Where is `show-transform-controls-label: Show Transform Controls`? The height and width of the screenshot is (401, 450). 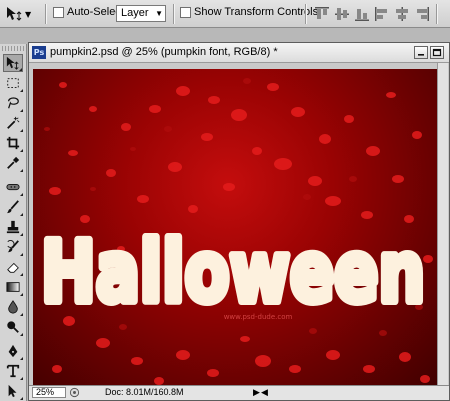 show-transform-controls-label: Show Transform Controls is located at coordinates (256, 12).